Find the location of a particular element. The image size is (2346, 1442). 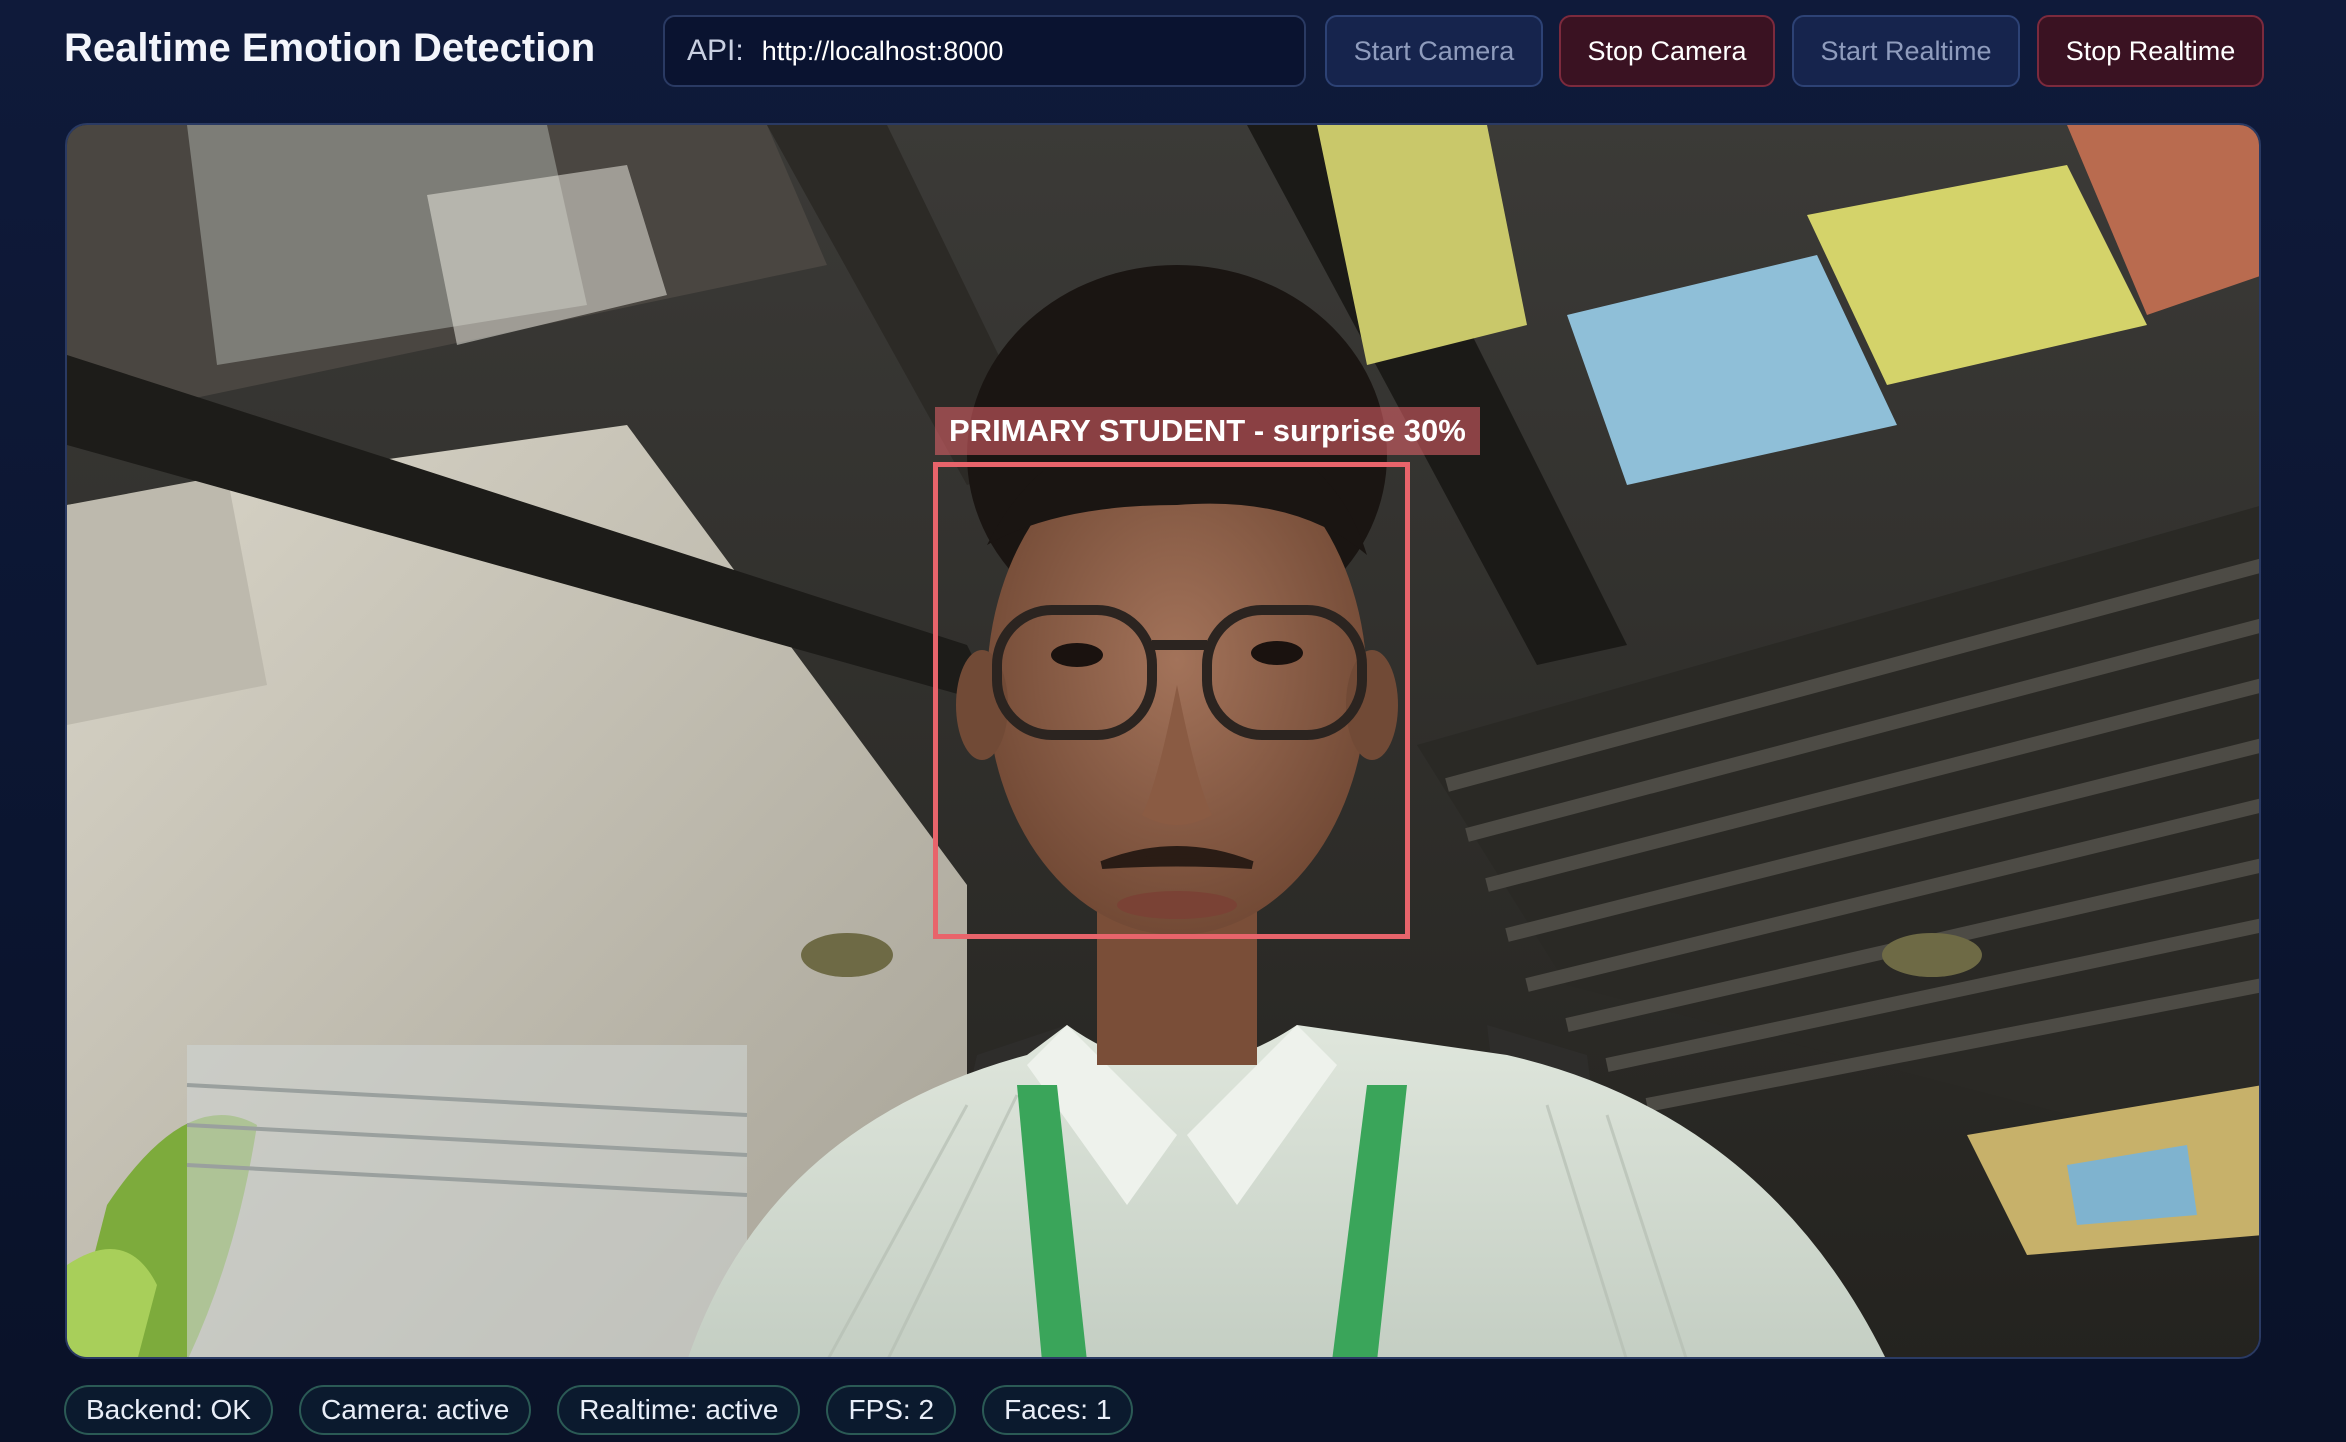

realtime-status-chip: Realtime: active is located at coordinates (679, 1410).